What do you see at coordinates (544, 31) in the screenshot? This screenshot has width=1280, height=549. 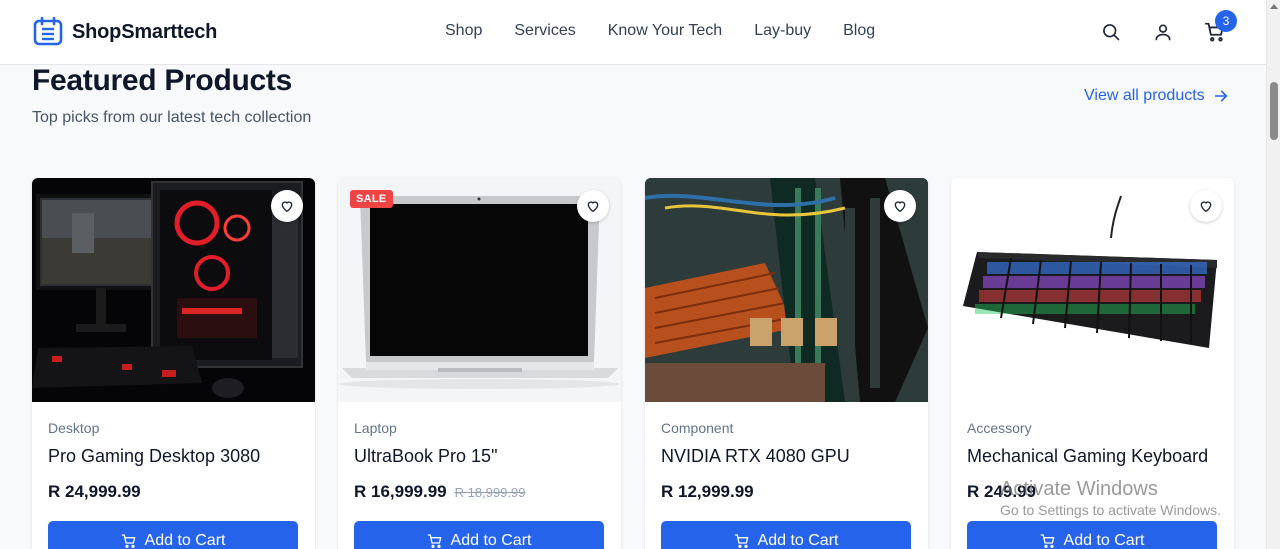 I see `nav-services: Services` at bounding box center [544, 31].